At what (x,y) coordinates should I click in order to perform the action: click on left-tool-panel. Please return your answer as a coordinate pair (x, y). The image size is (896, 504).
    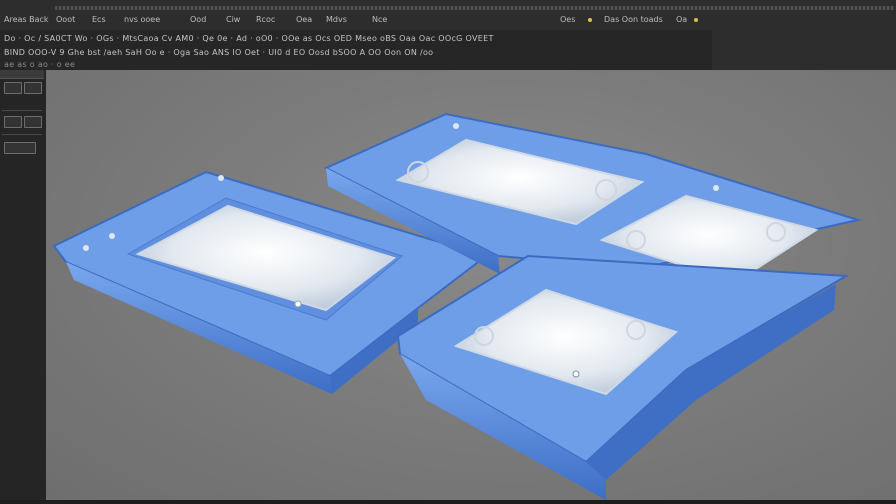
    Looking at the image, I should click on (23, 285).